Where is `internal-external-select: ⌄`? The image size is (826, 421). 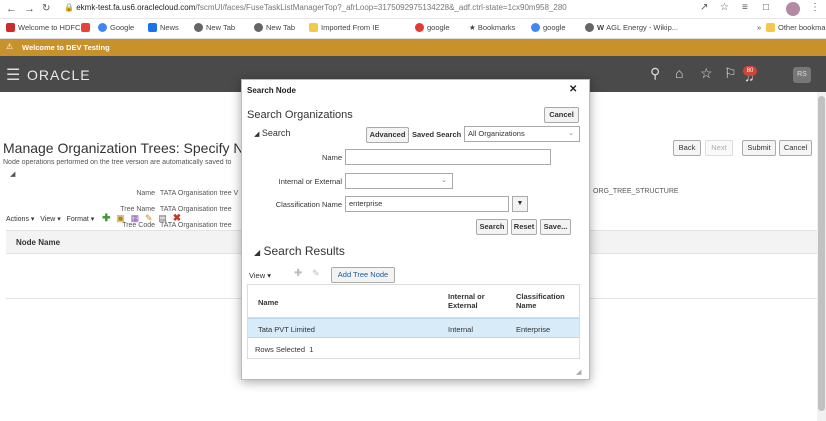 internal-external-select: ⌄ is located at coordinates (399, 181).